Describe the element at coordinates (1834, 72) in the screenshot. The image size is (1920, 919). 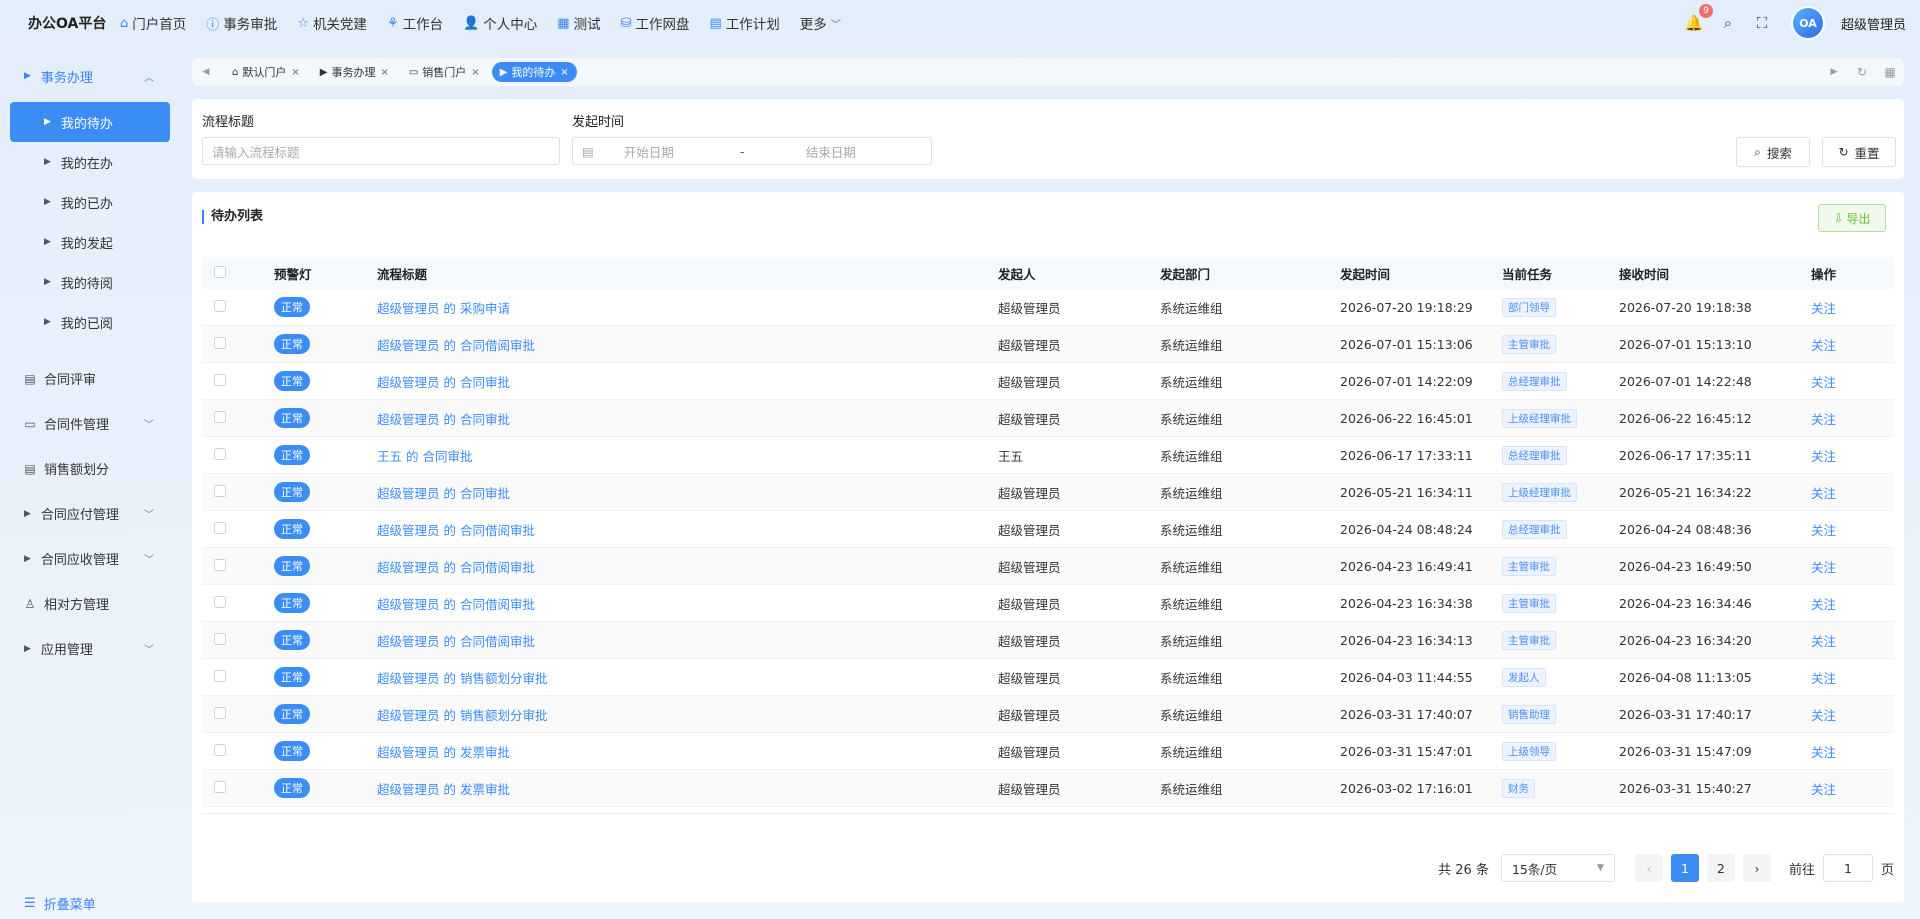
I see `tab-scroll-right-icon: ▶` at that location.